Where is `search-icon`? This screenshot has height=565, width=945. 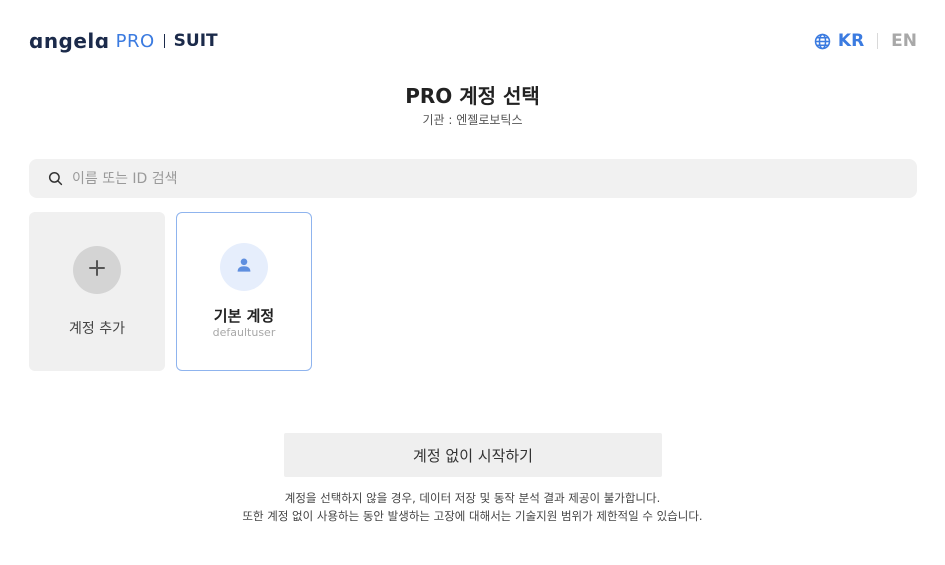
search-icon is located at coordinates (55, 178).